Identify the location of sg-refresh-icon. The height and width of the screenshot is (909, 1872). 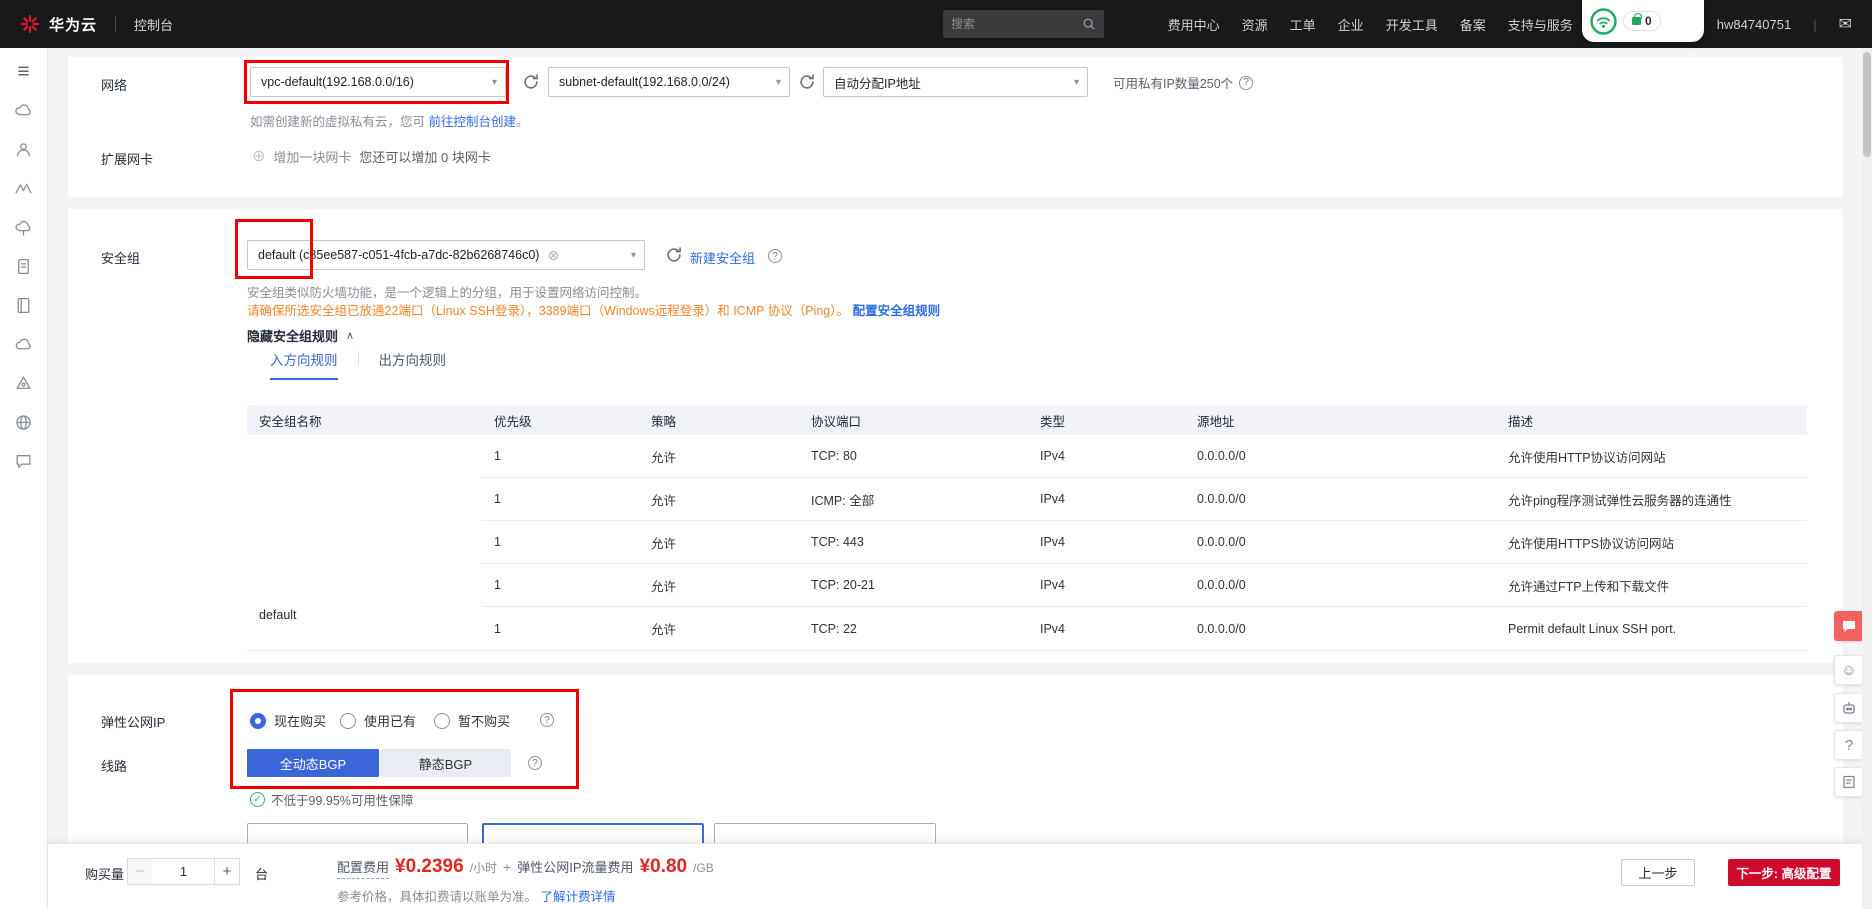
(674, 255).